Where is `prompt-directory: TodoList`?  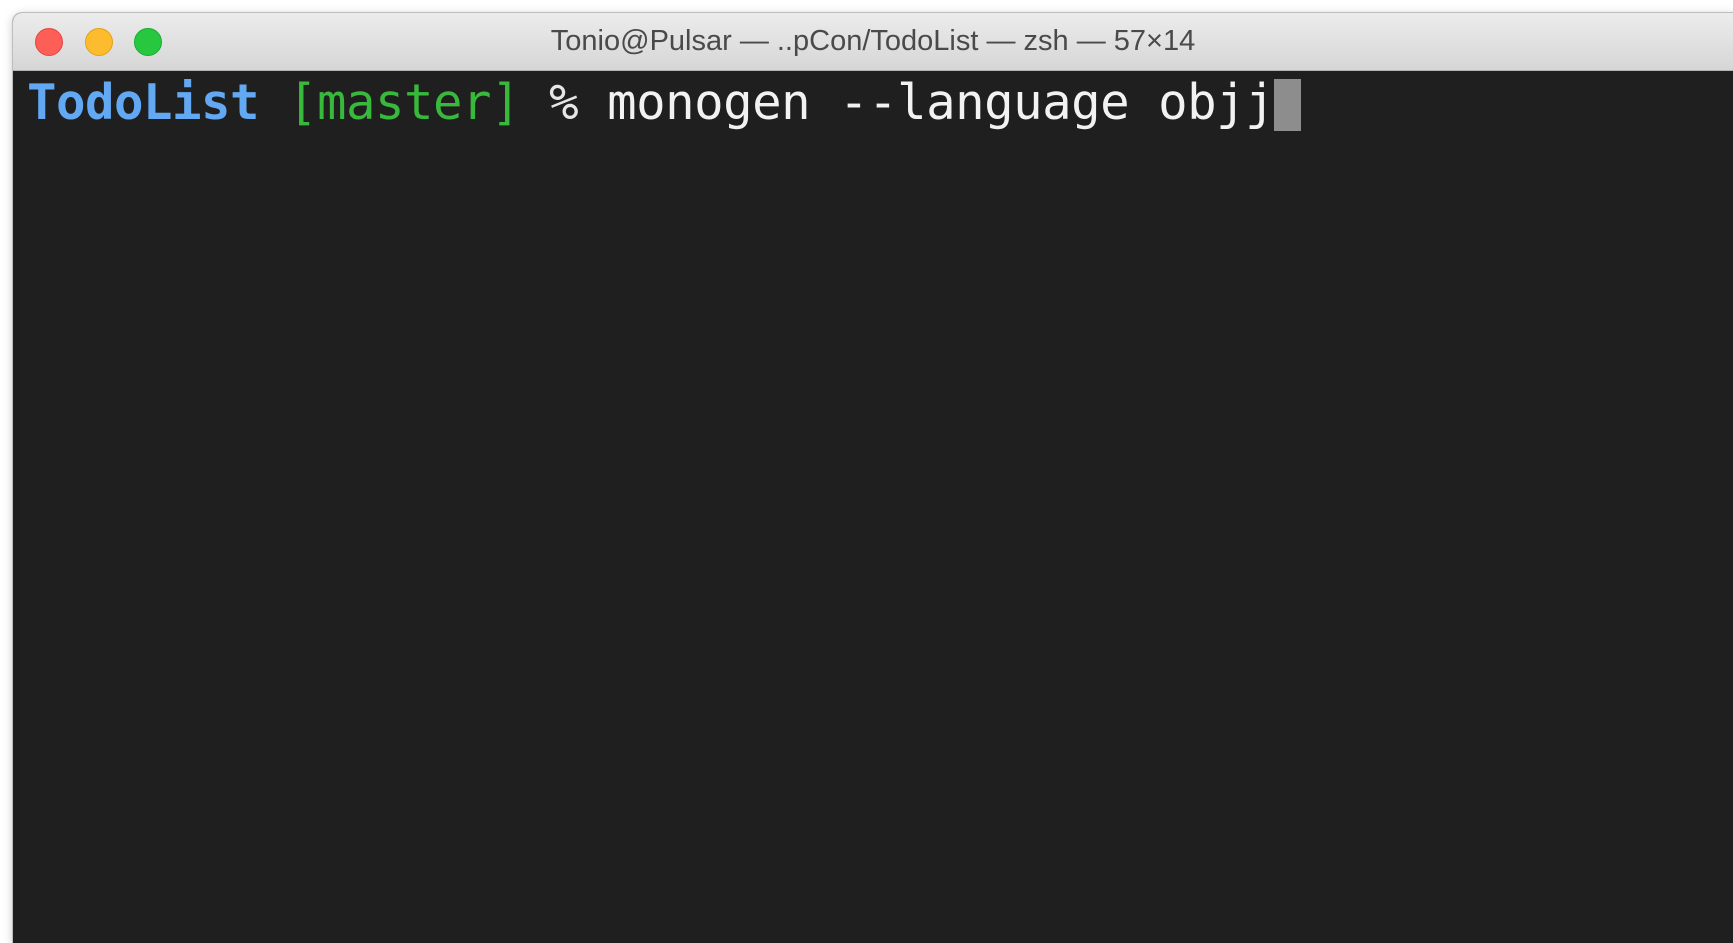 prompt-directory: TodoList is located at coordinates (143, 102).